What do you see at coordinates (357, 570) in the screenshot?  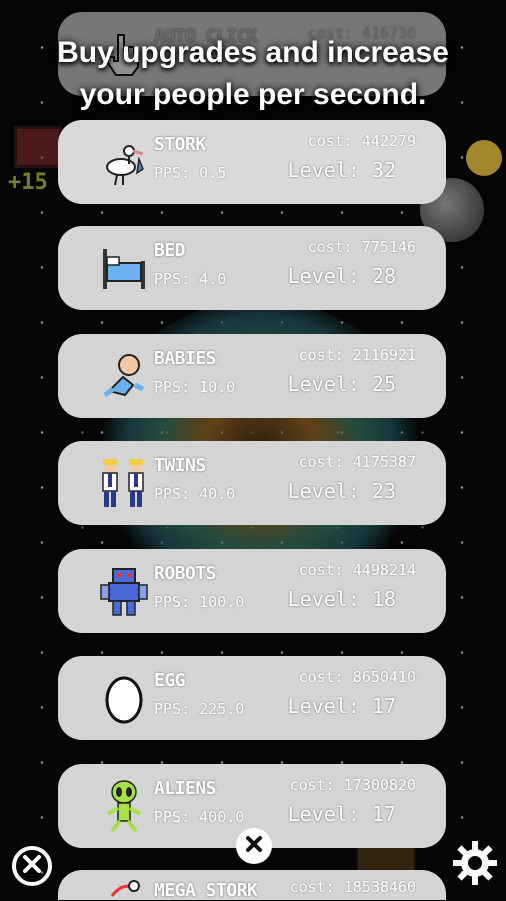 I see `upgrade-cost: cost: 4498214` at bounding box center [357, 570].